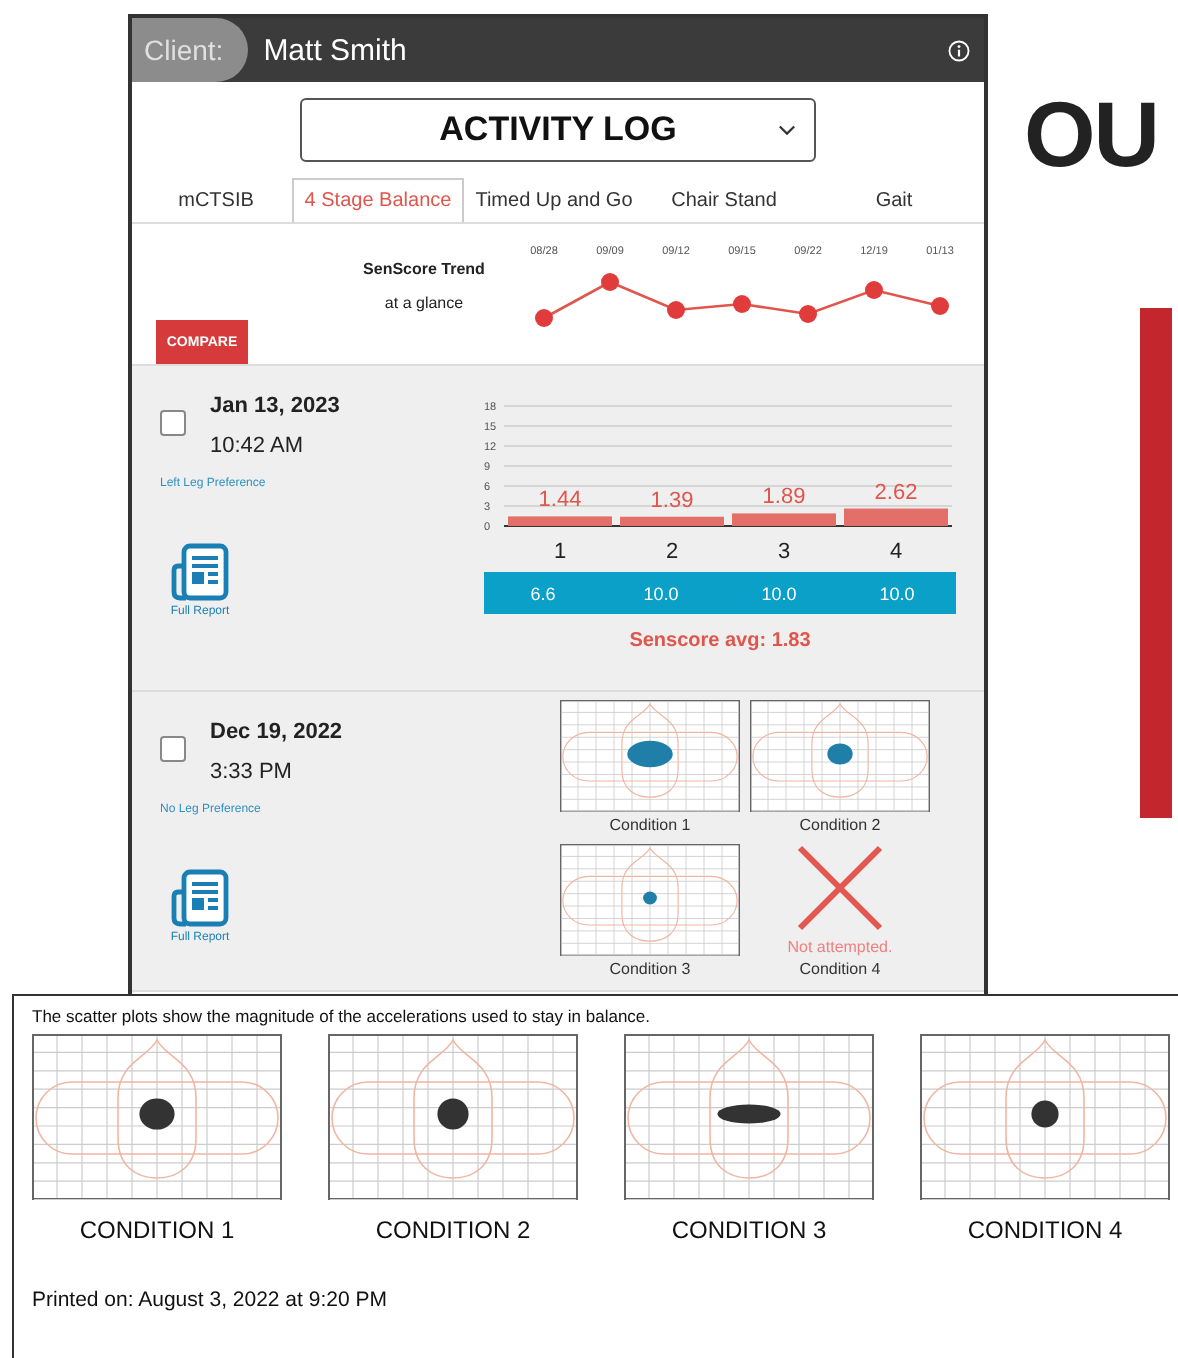 Image resolution: width=1178 pixels, height=1358 pixels. What do you see at coordinates (672, 500) in the screenshot?
I see `value-label: 1.39` at bounding box center [672, 500].